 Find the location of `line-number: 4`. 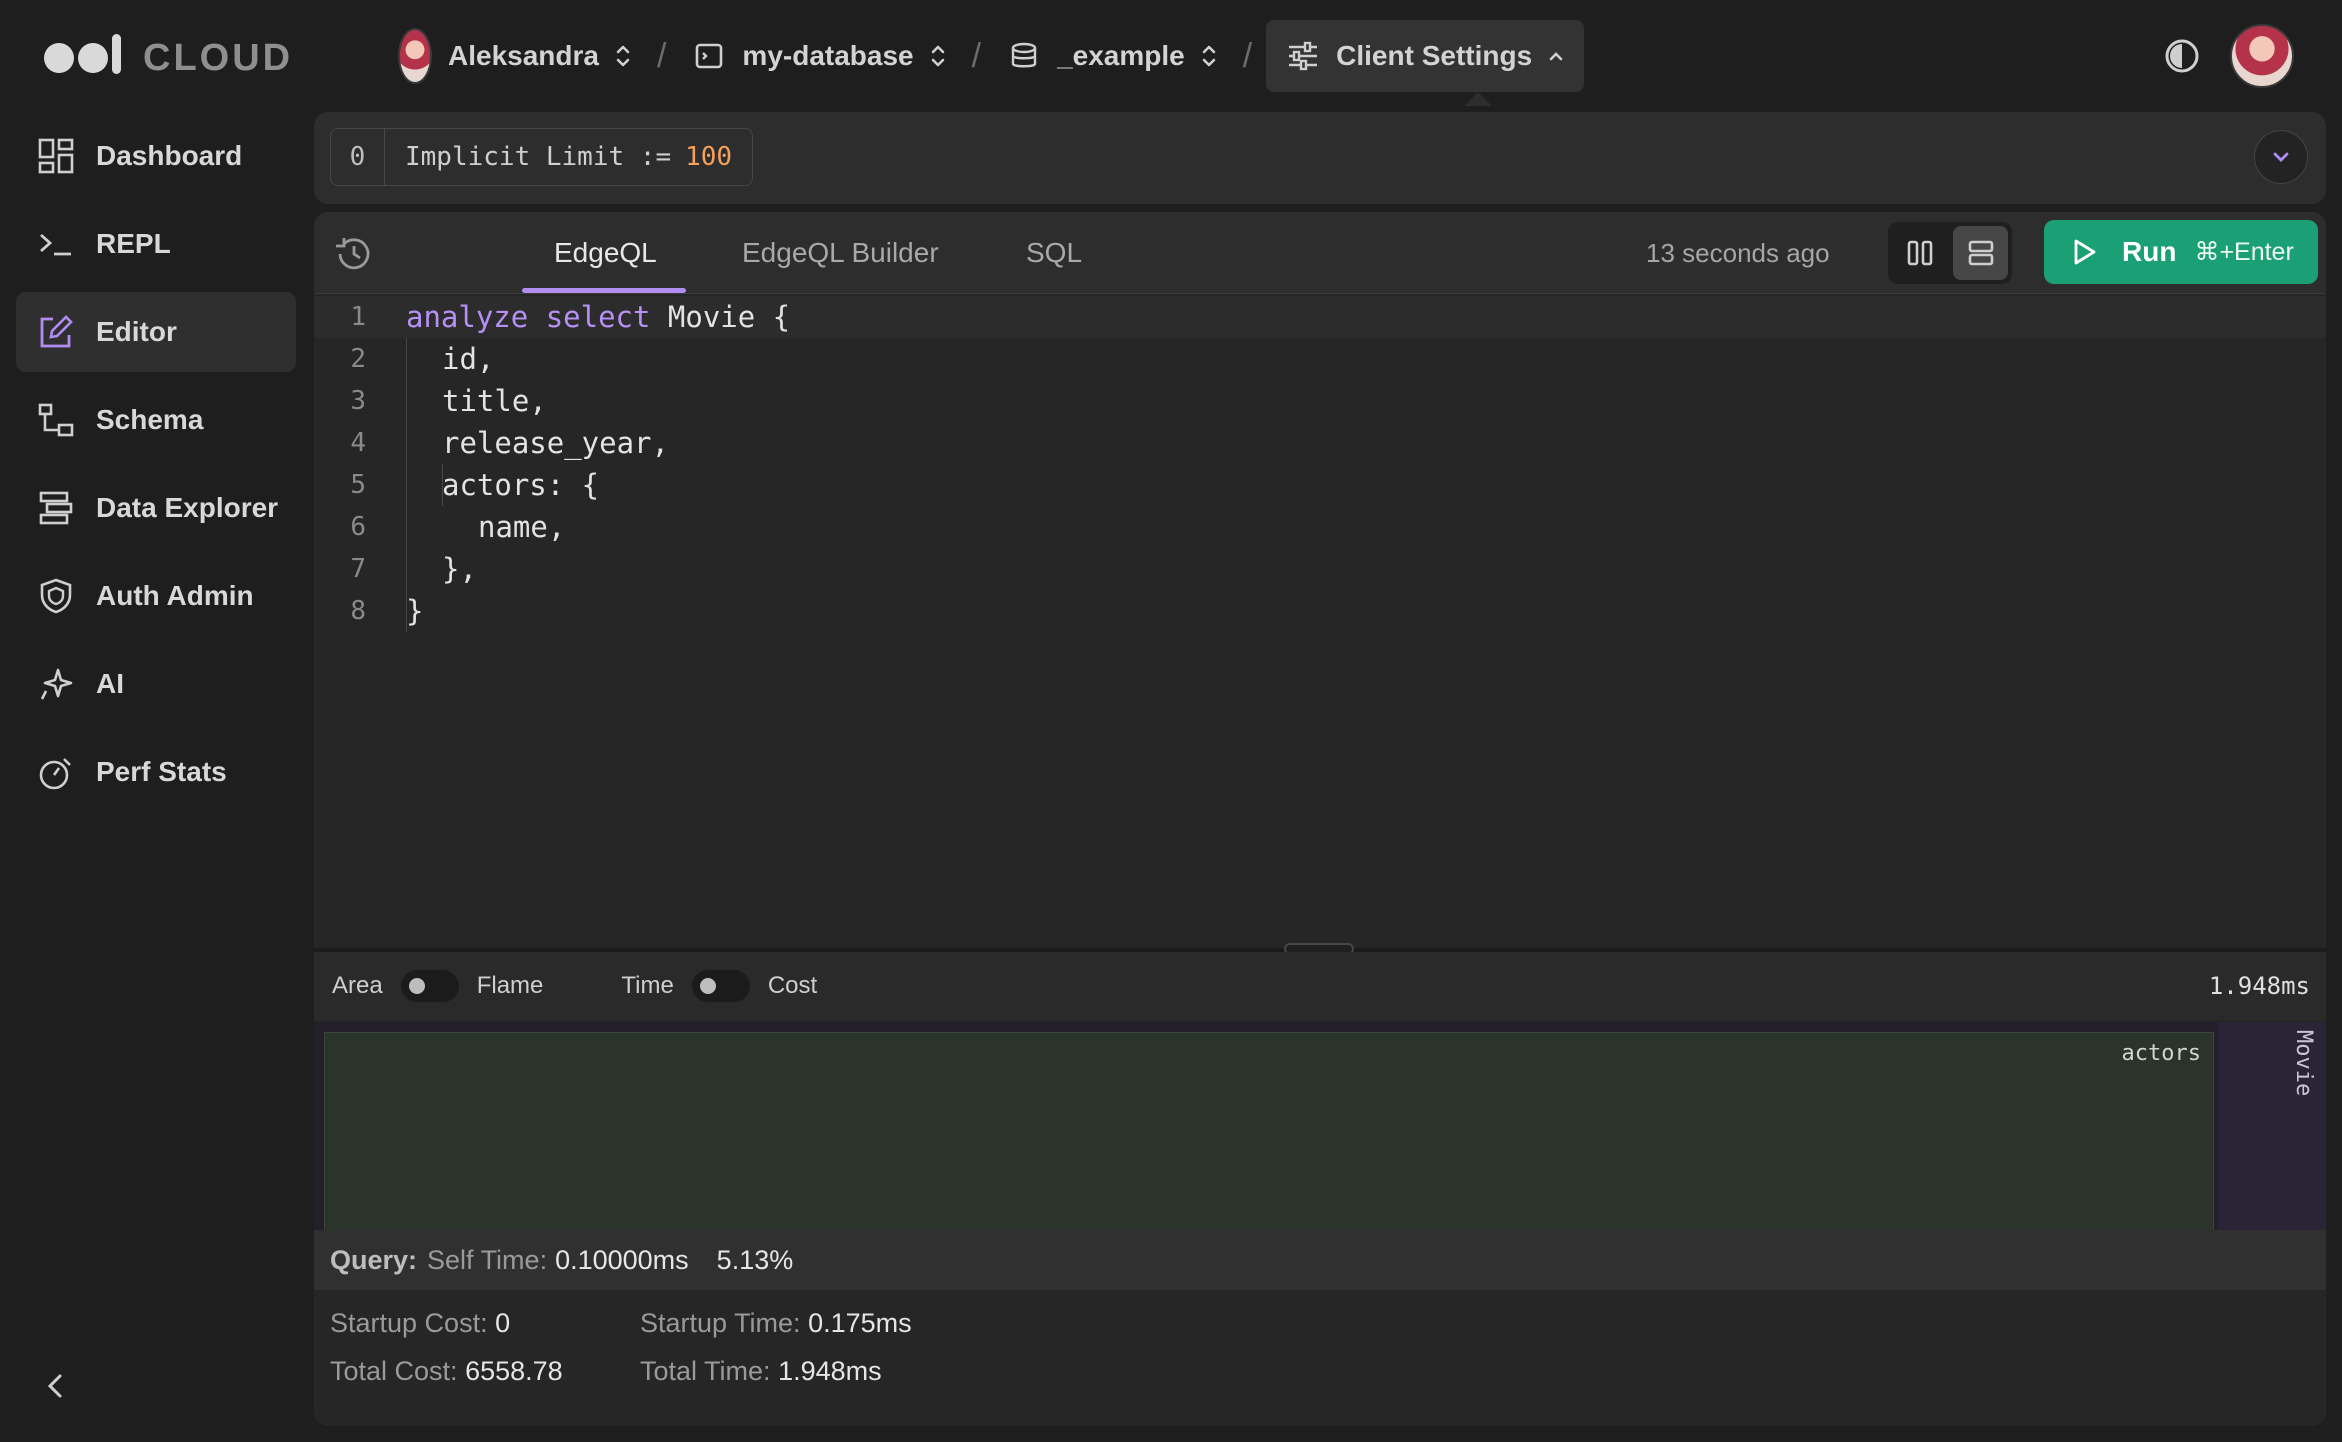

line-number: 4 is located at coordinates (358, 443).